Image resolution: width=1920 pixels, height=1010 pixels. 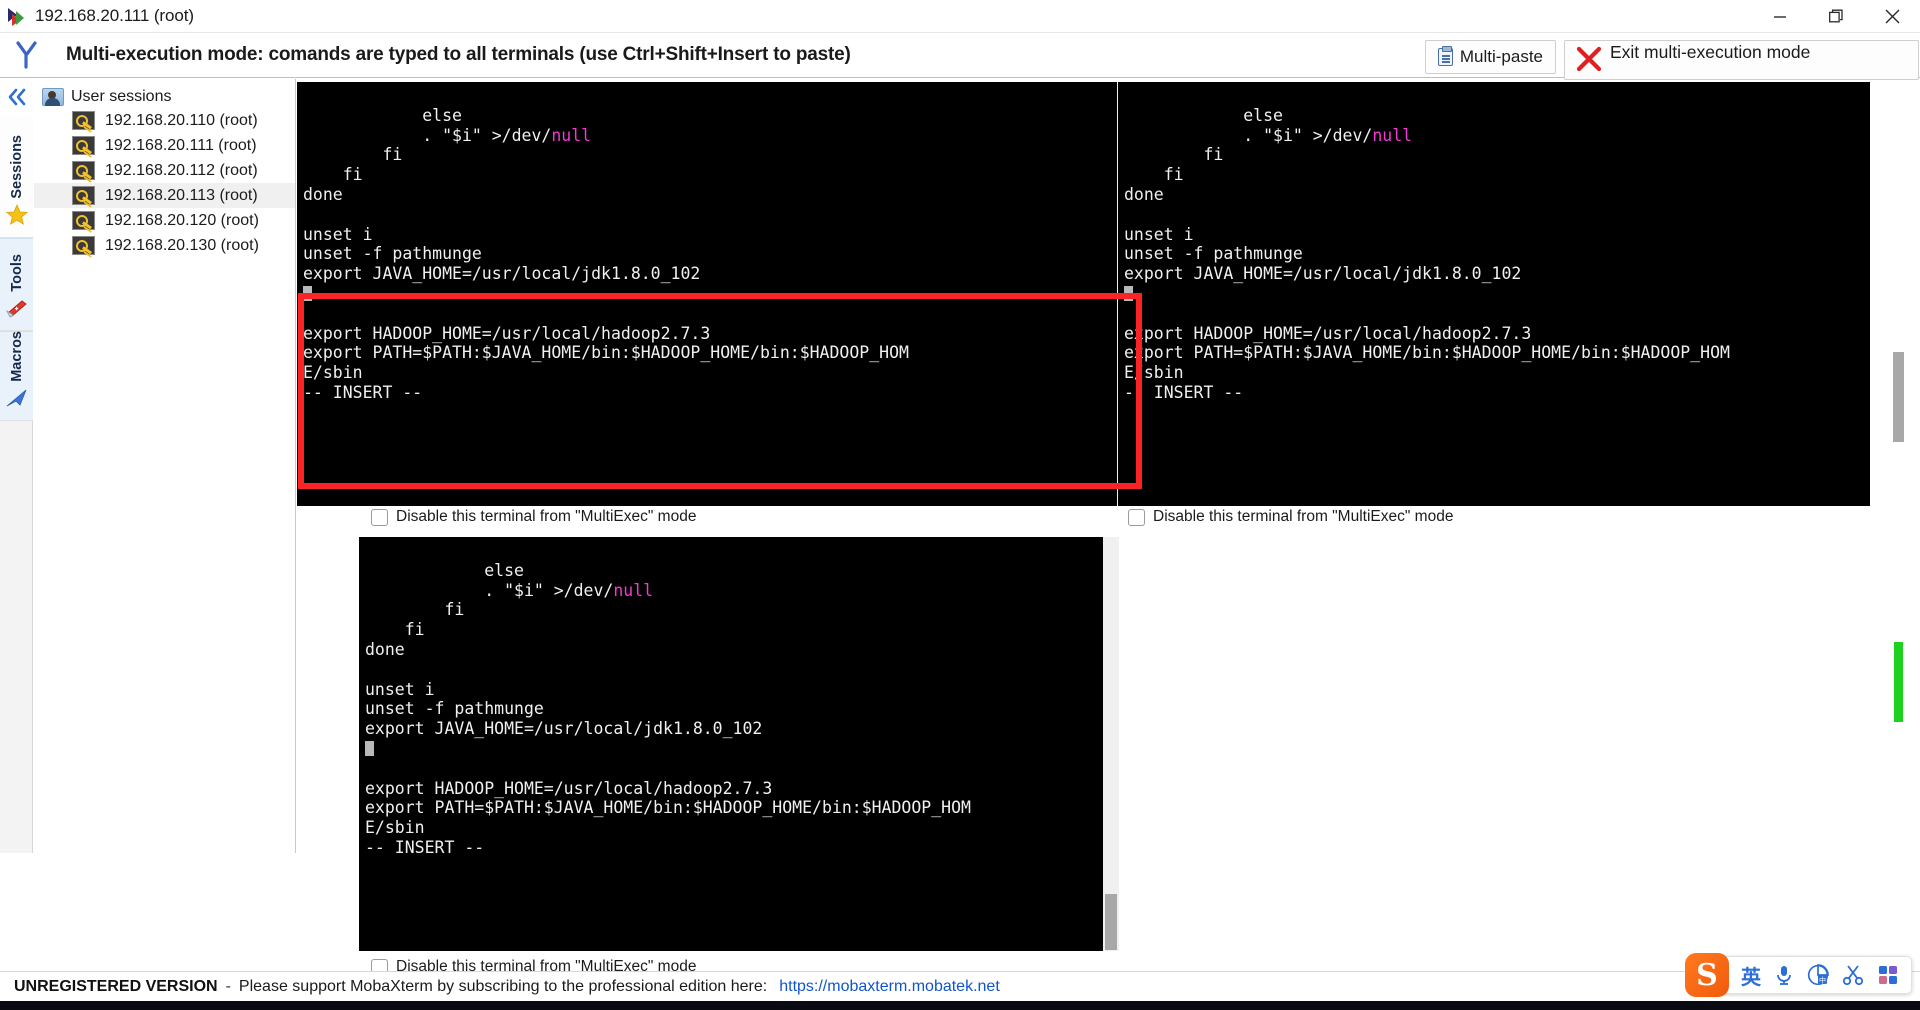 I want to click on apps-grid-icon, so click(x=1888, y=975).